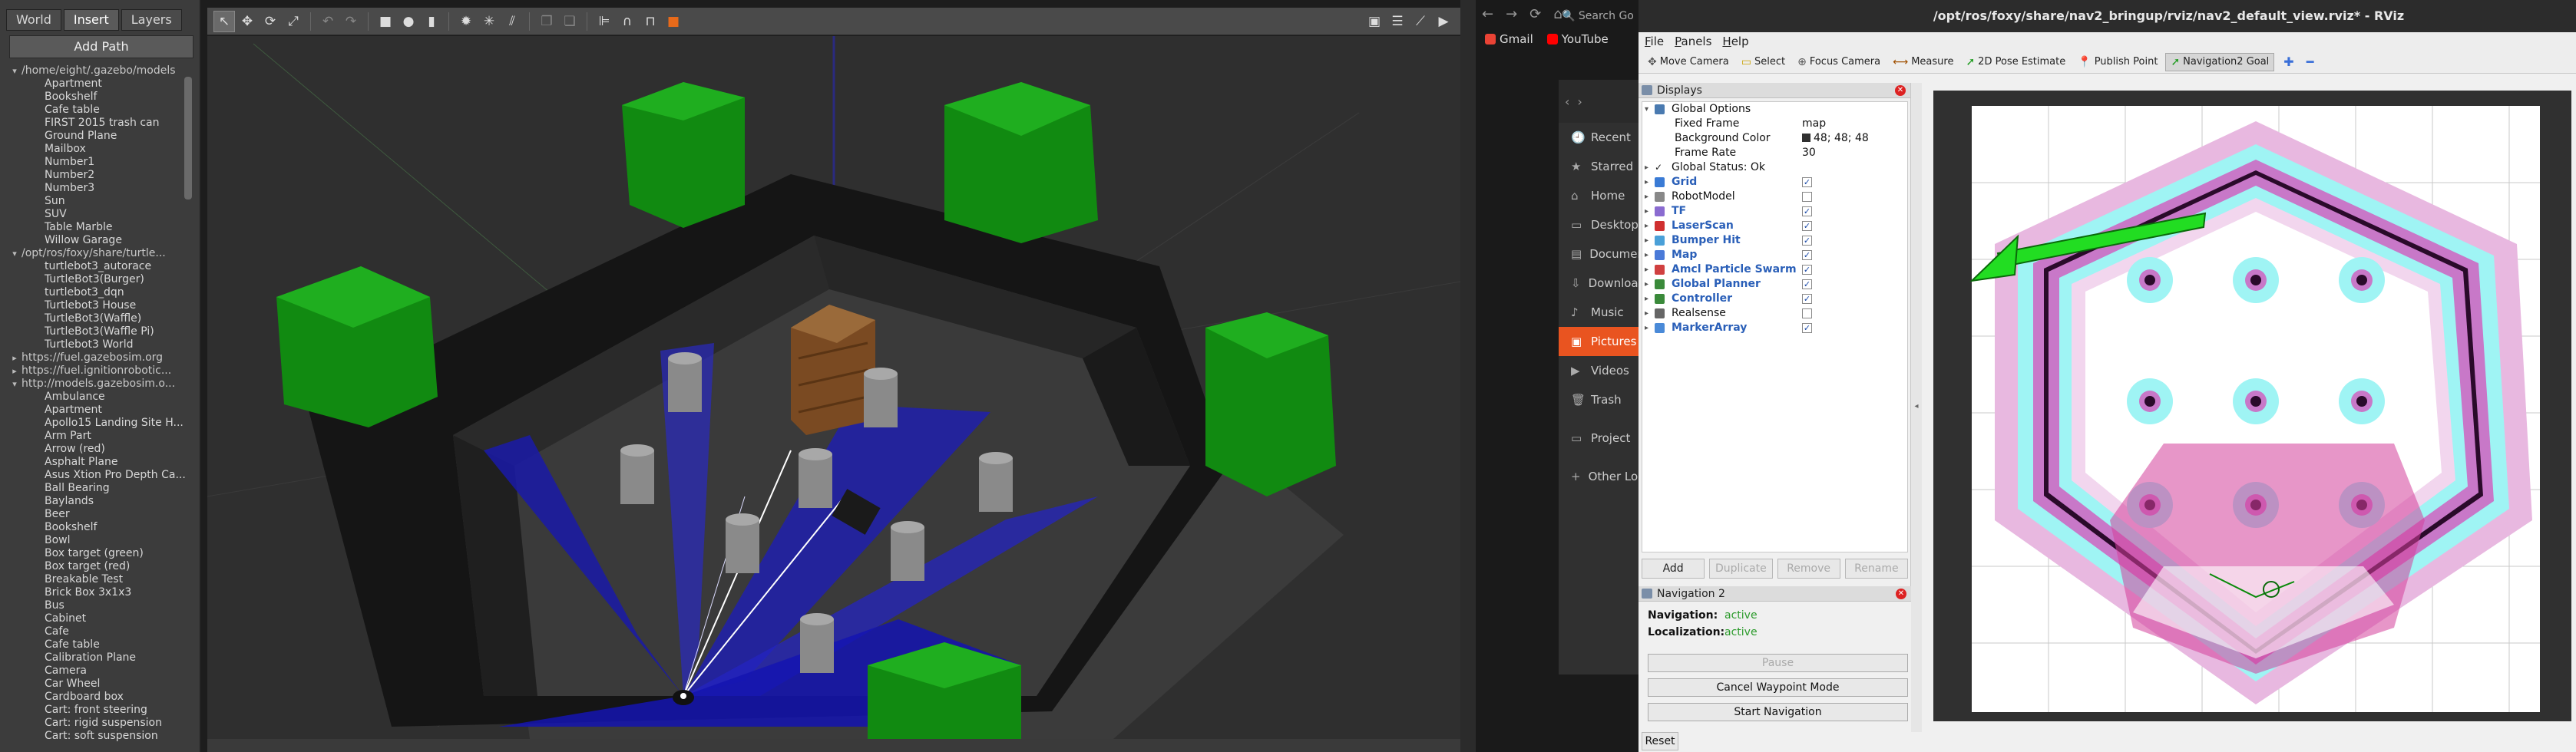  I want to click on tree-model-item: Apartment, so click(100, 410).